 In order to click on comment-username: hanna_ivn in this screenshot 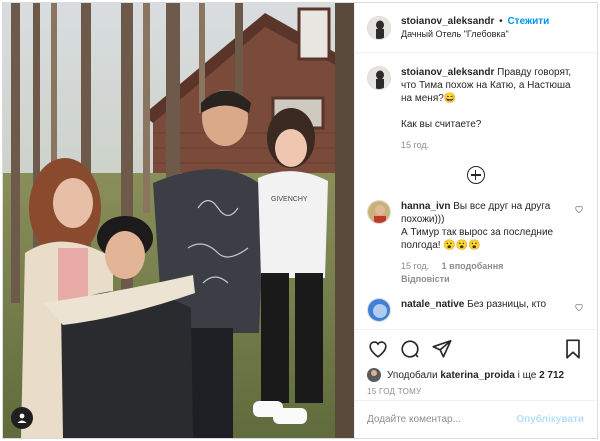, I will do `click(425, 206)`.